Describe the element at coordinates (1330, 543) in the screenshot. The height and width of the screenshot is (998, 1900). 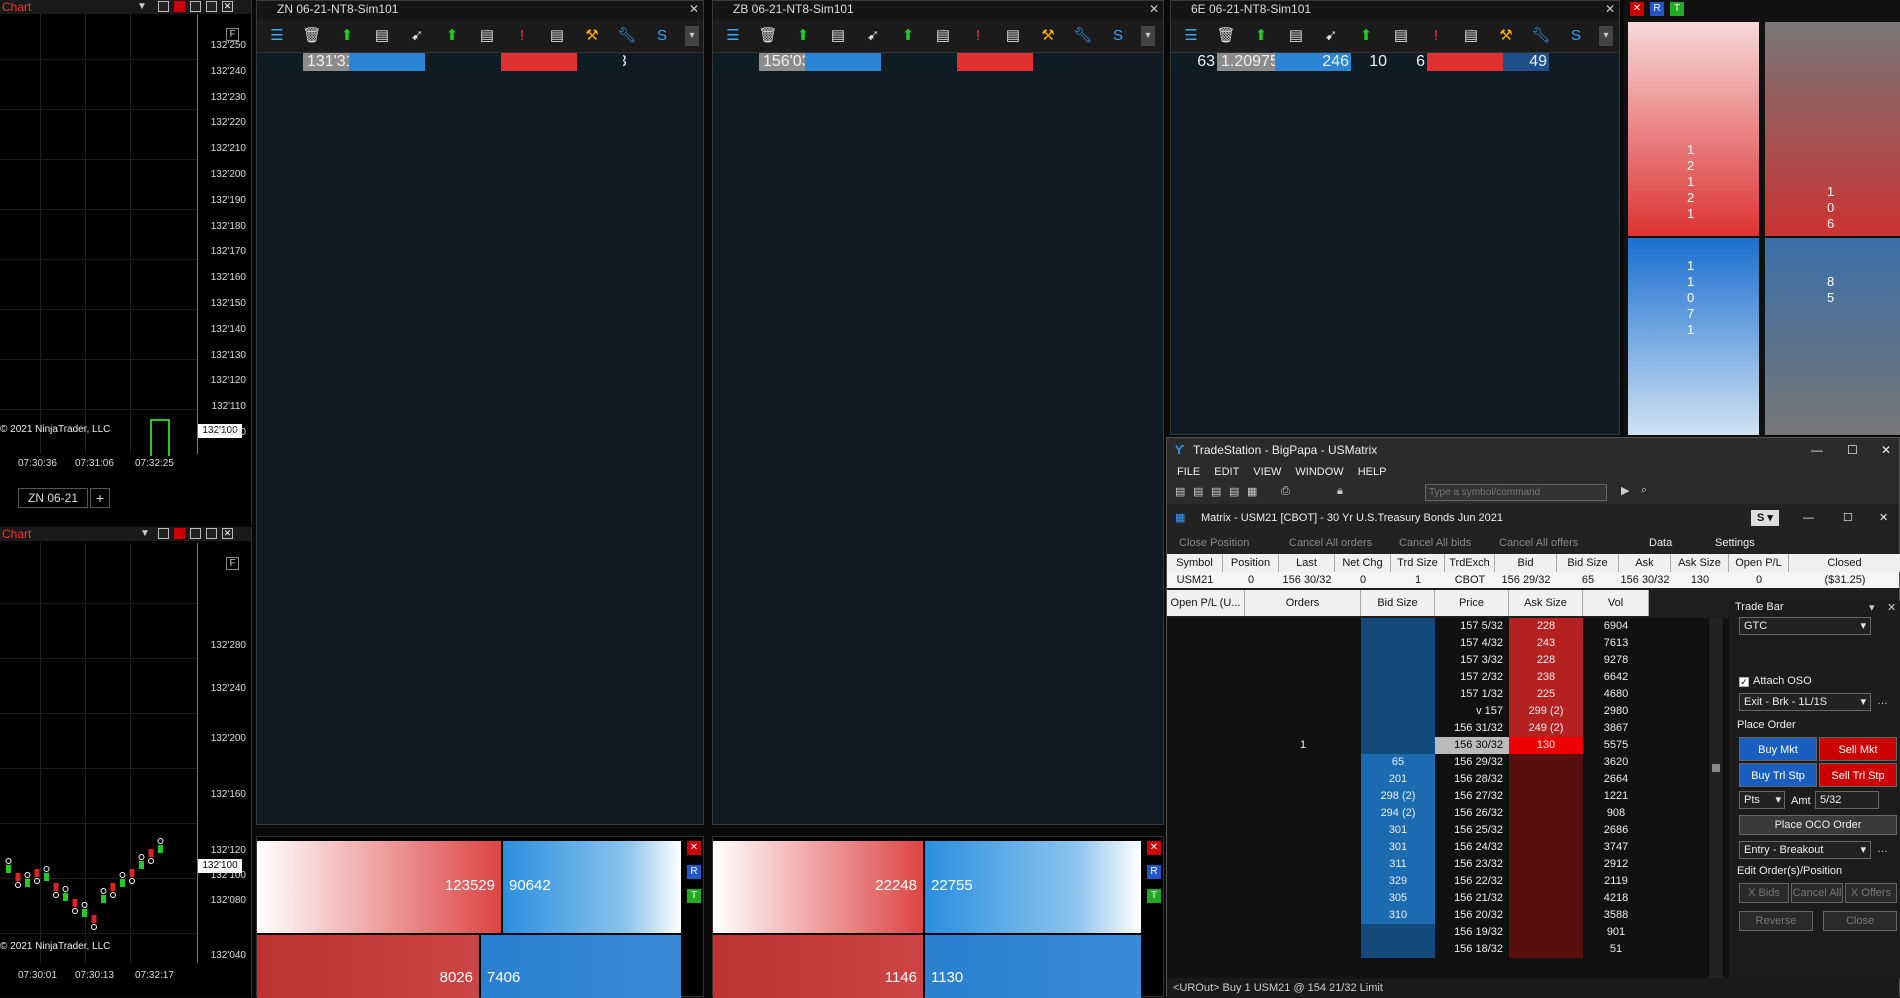
I see `action-button: Cancel All orders` at that location.